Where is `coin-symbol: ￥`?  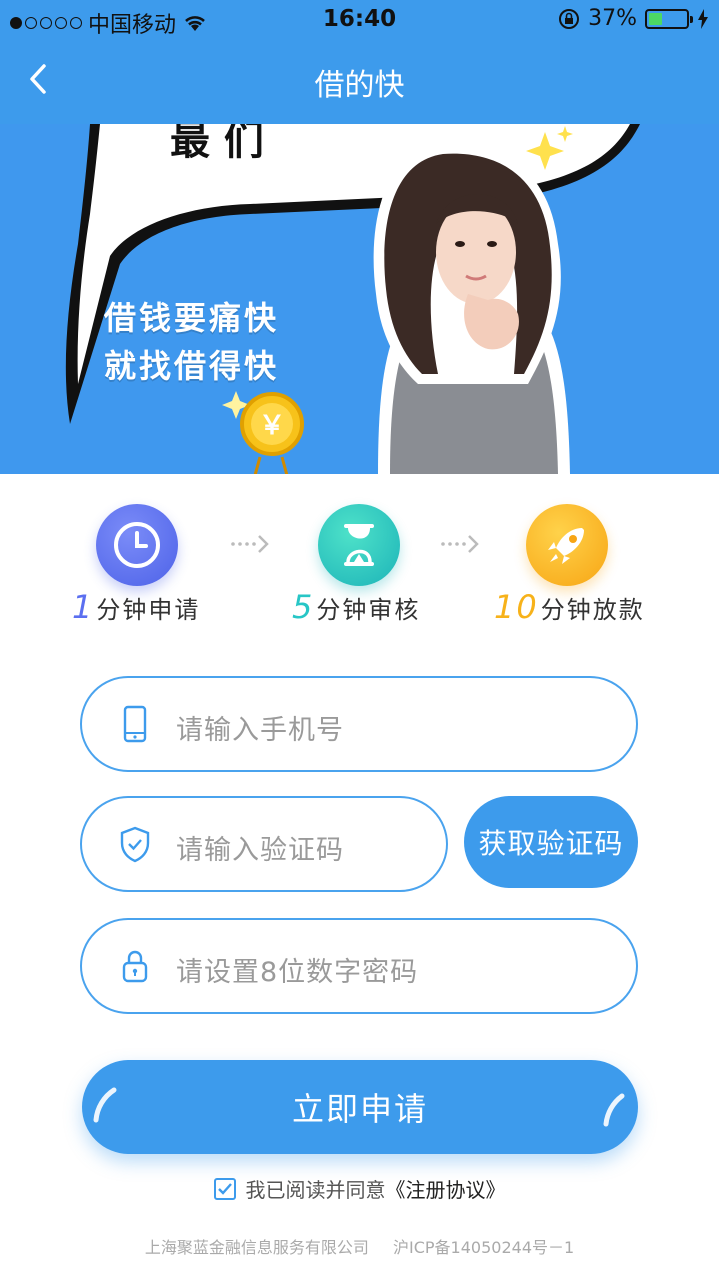
coin-symbol: ￥ is located at coordinates (272, 426).